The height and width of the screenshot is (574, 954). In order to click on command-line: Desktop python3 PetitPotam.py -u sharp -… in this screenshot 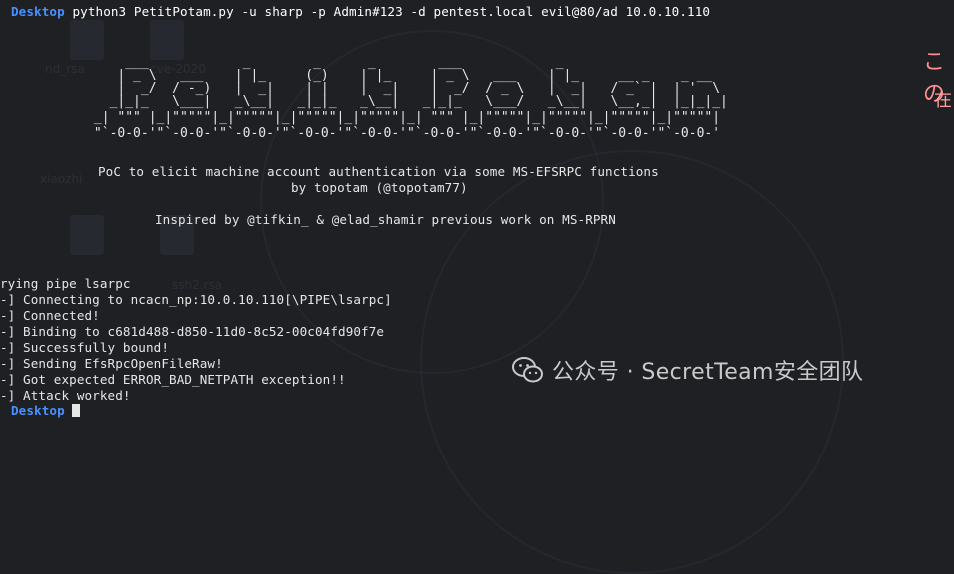, I will do `click(360, 12)`.